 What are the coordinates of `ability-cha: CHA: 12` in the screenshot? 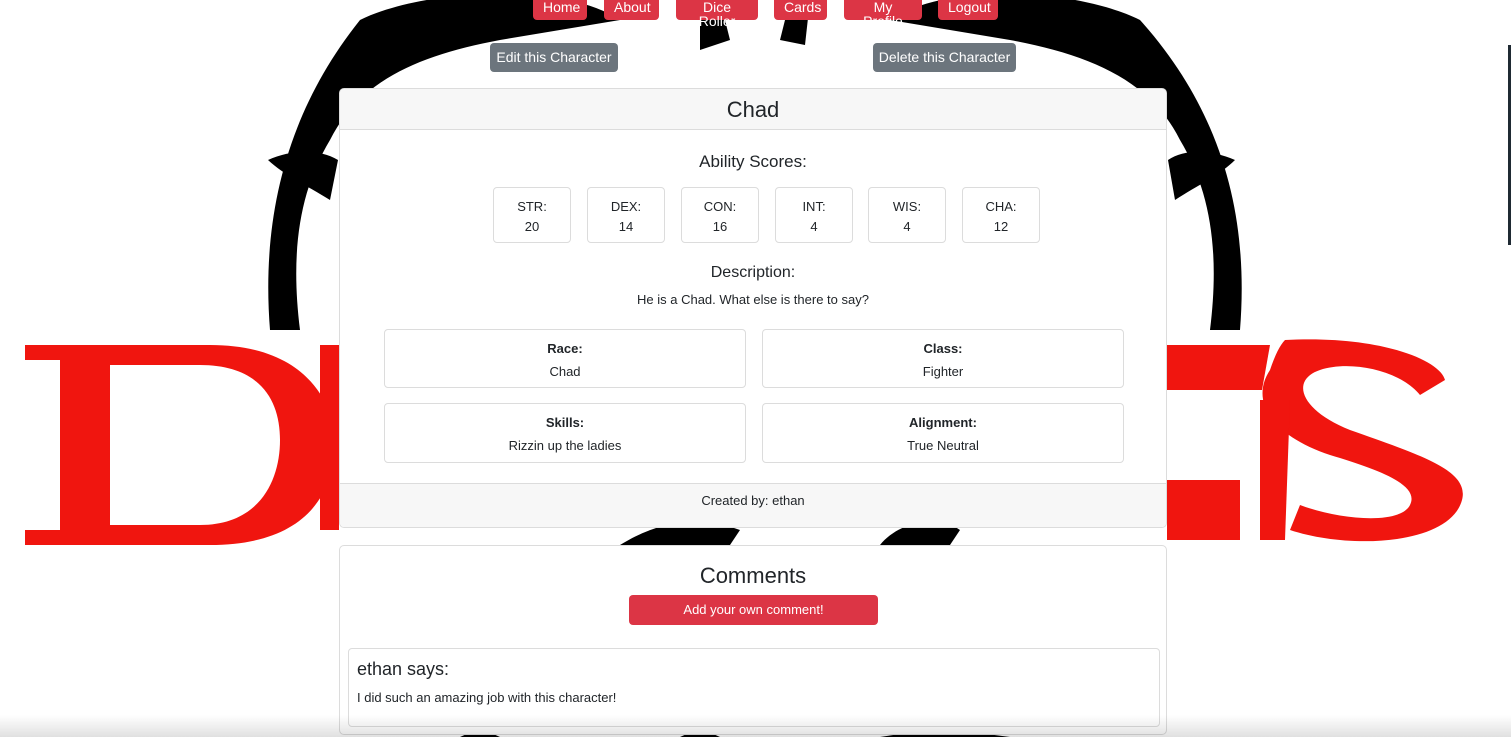 It's located at (1001, 215).